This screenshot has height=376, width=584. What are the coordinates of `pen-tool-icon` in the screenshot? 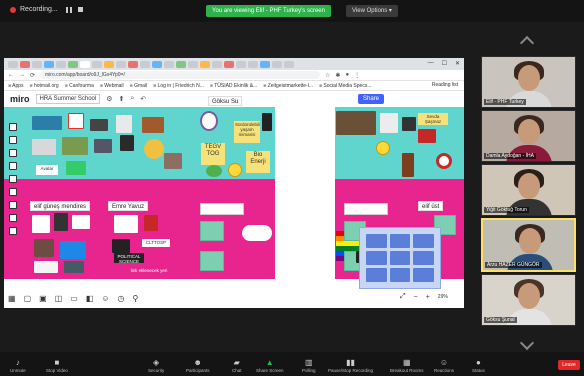 It's located at (13, 179).